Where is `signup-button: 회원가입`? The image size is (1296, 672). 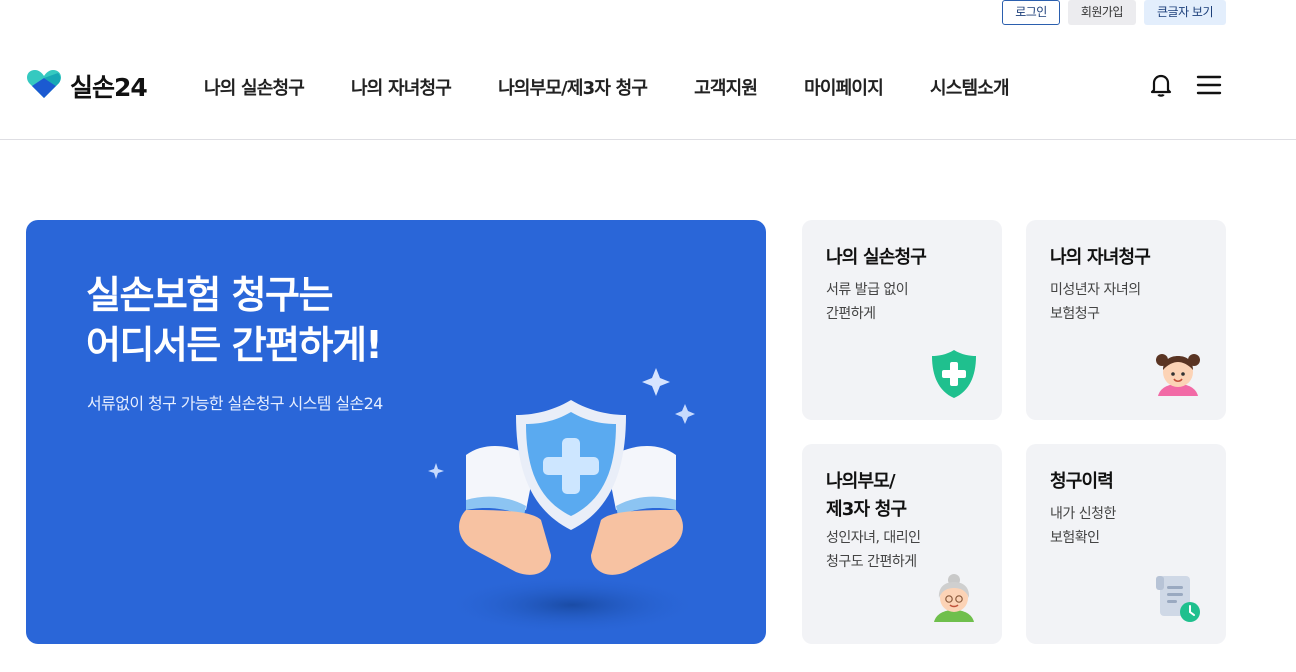 signup-button: 회원가입 is located at coordinates (1101, 12).